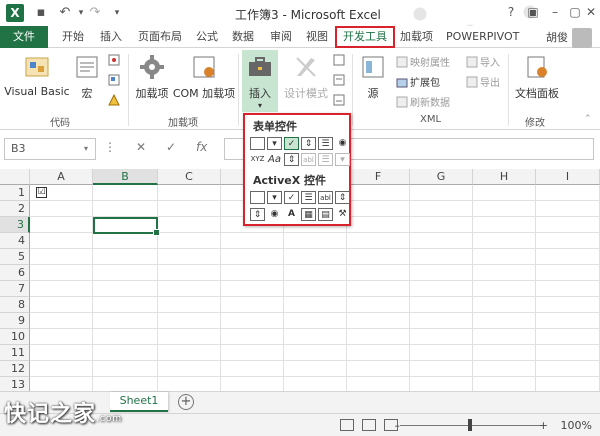  What do you see at coordinates (61, 177) in the screenshot?
I see `column-header-a: A` at bounding box center [61, 177].